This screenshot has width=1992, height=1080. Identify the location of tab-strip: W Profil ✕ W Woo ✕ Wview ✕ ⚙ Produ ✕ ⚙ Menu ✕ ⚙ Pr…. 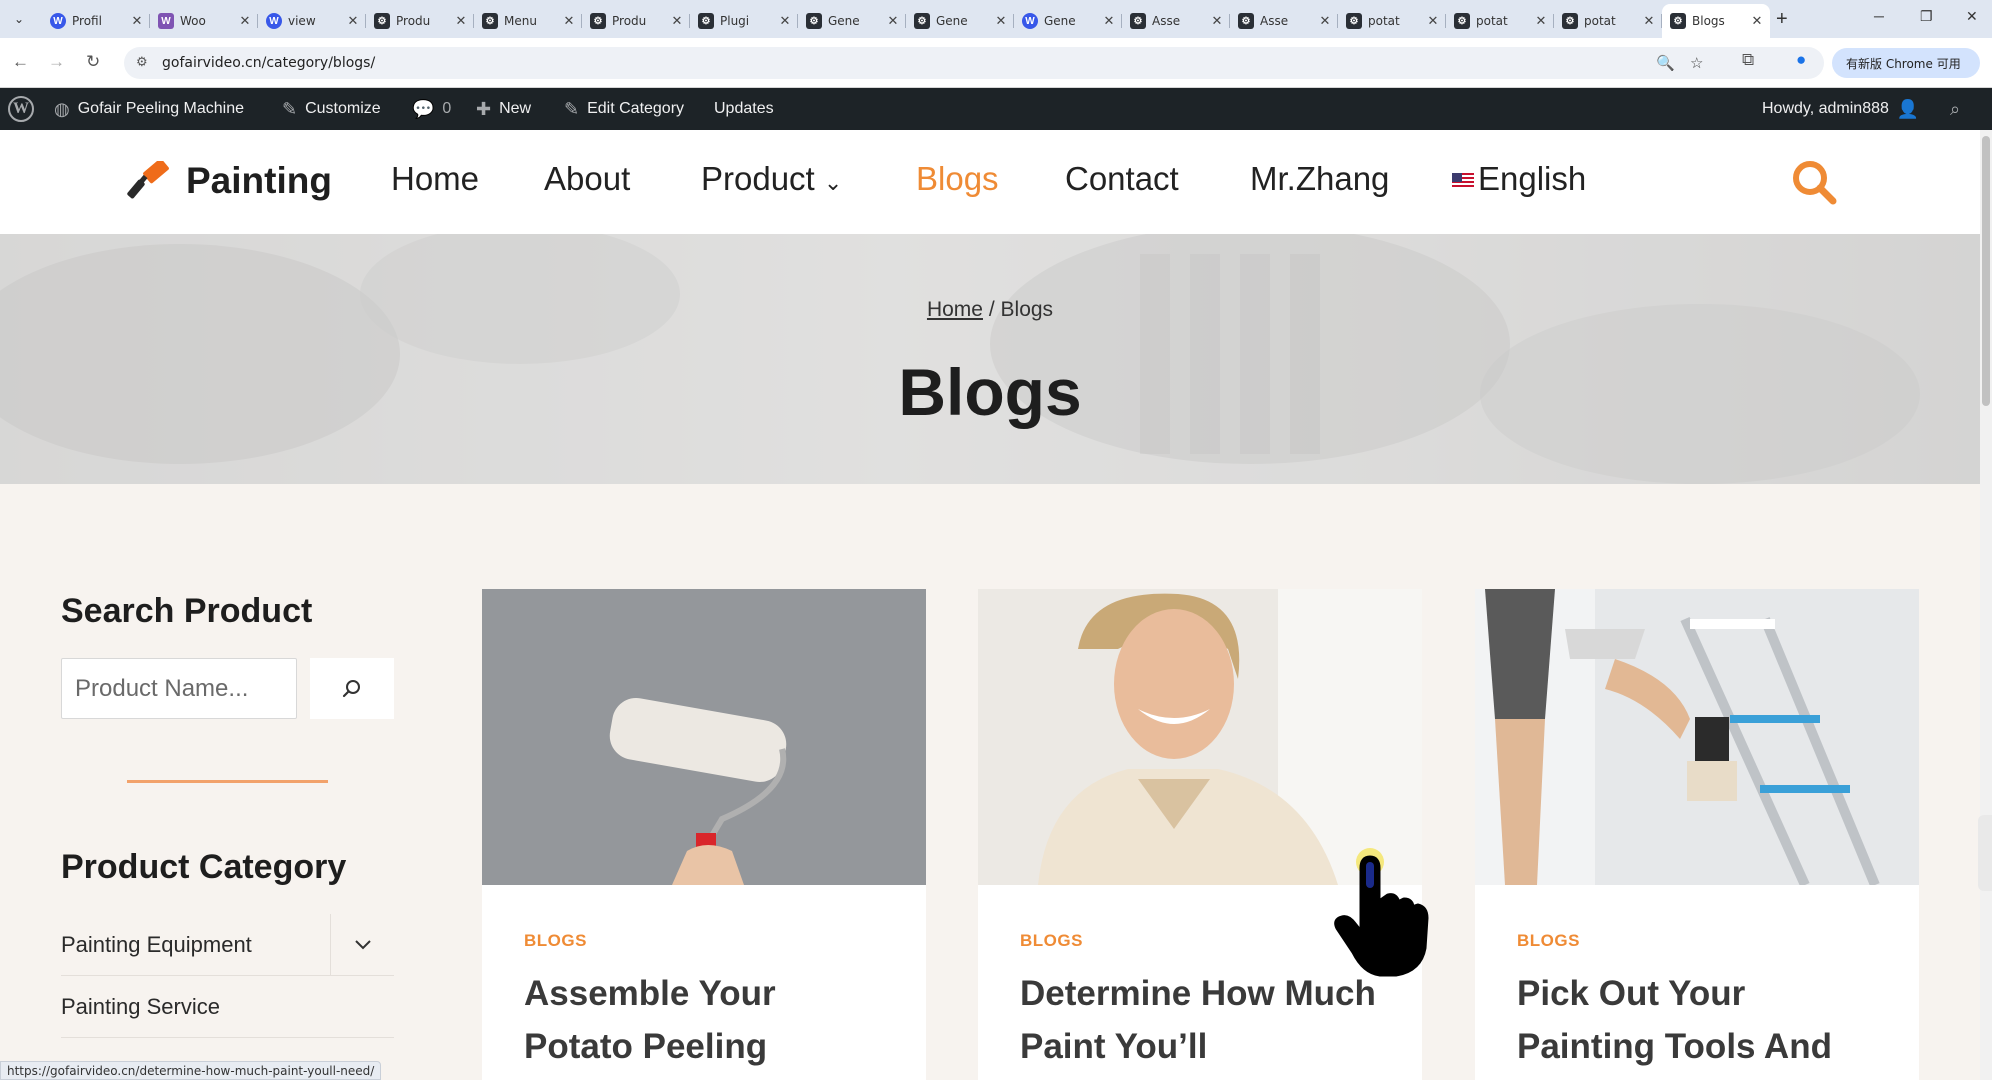
(906, 21).